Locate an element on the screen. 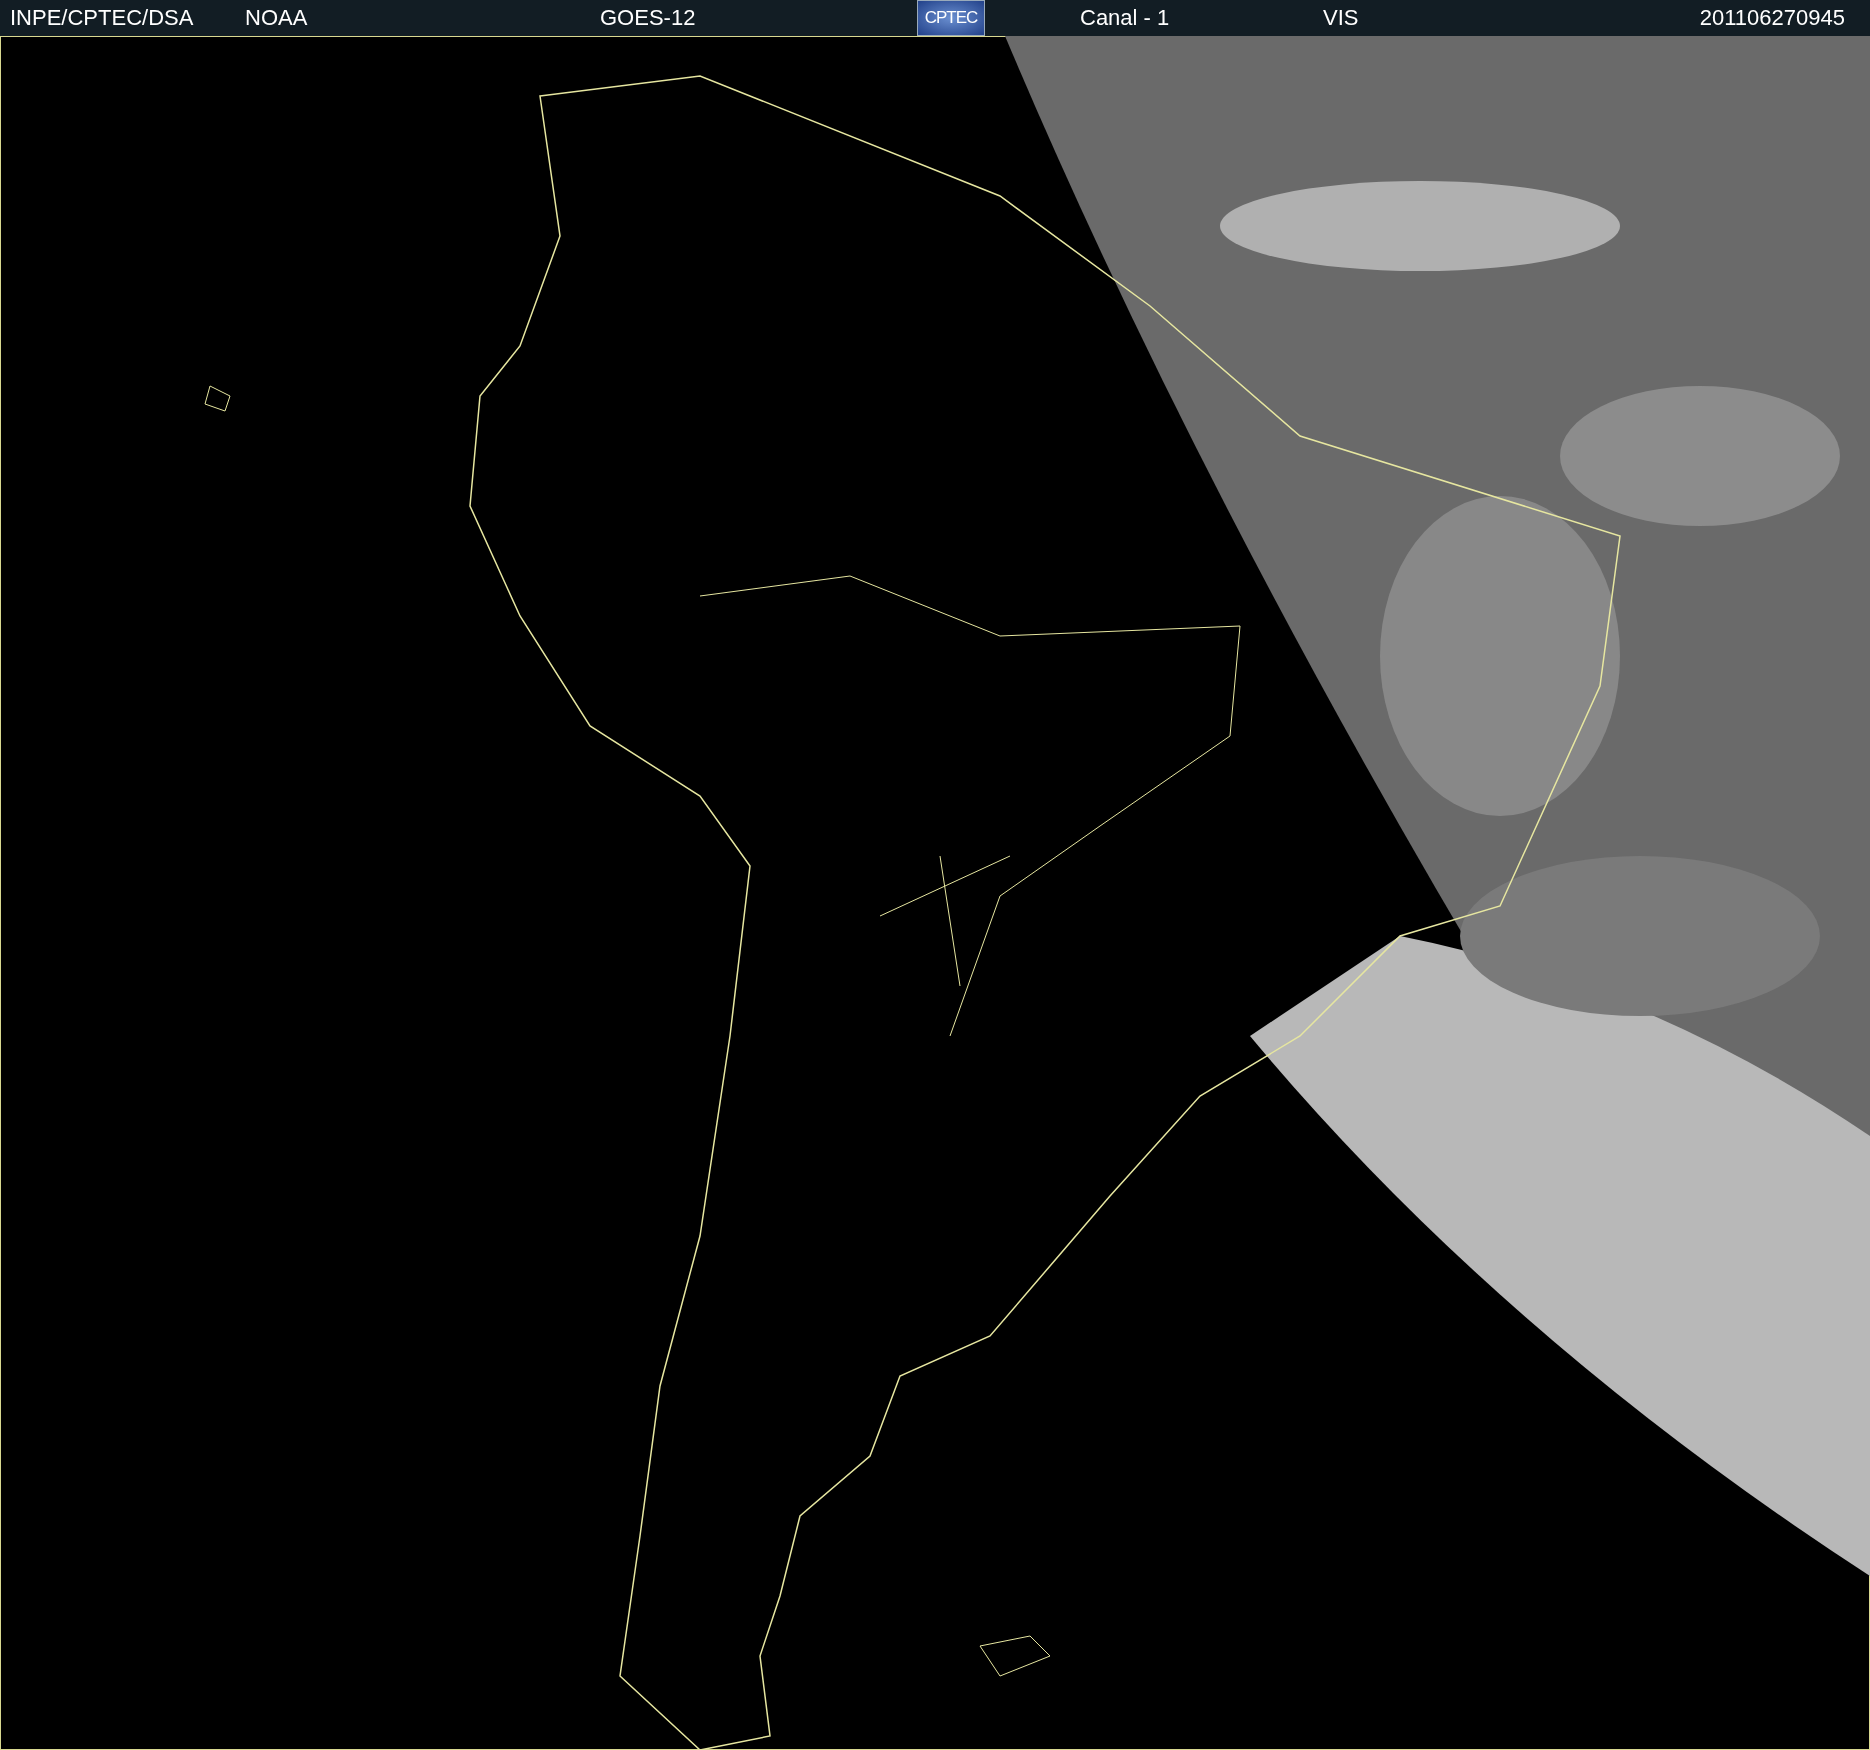  band-label: VIS is located at coordinates (1341, 18).